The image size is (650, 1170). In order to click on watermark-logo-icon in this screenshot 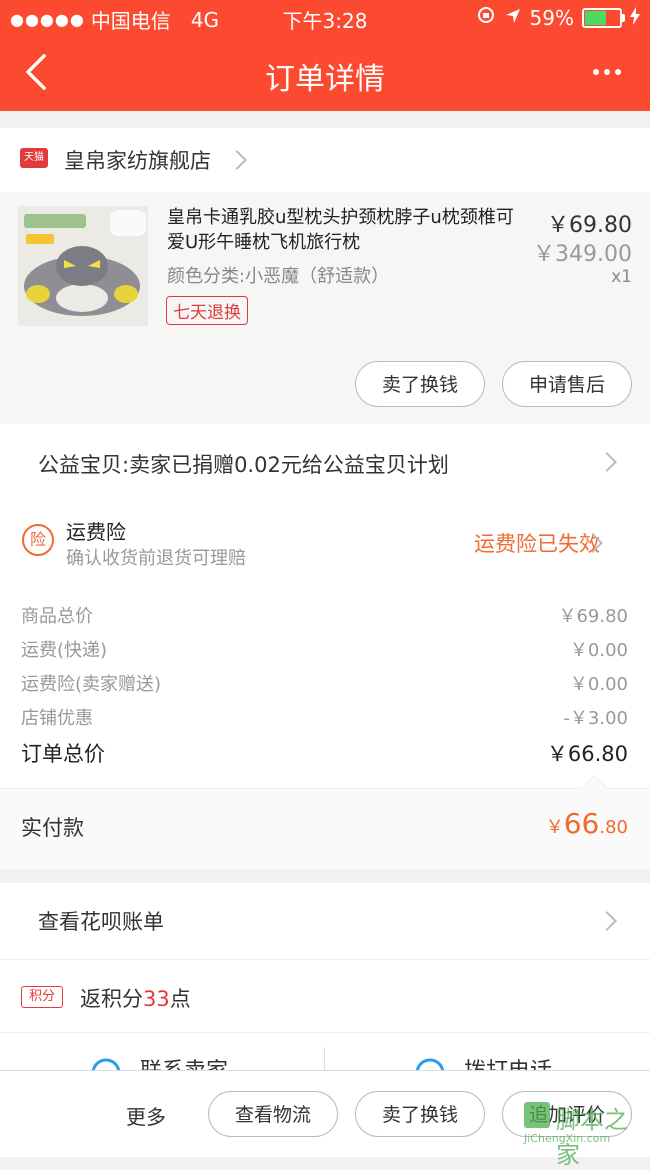, I will do `click(537, 1115)`.